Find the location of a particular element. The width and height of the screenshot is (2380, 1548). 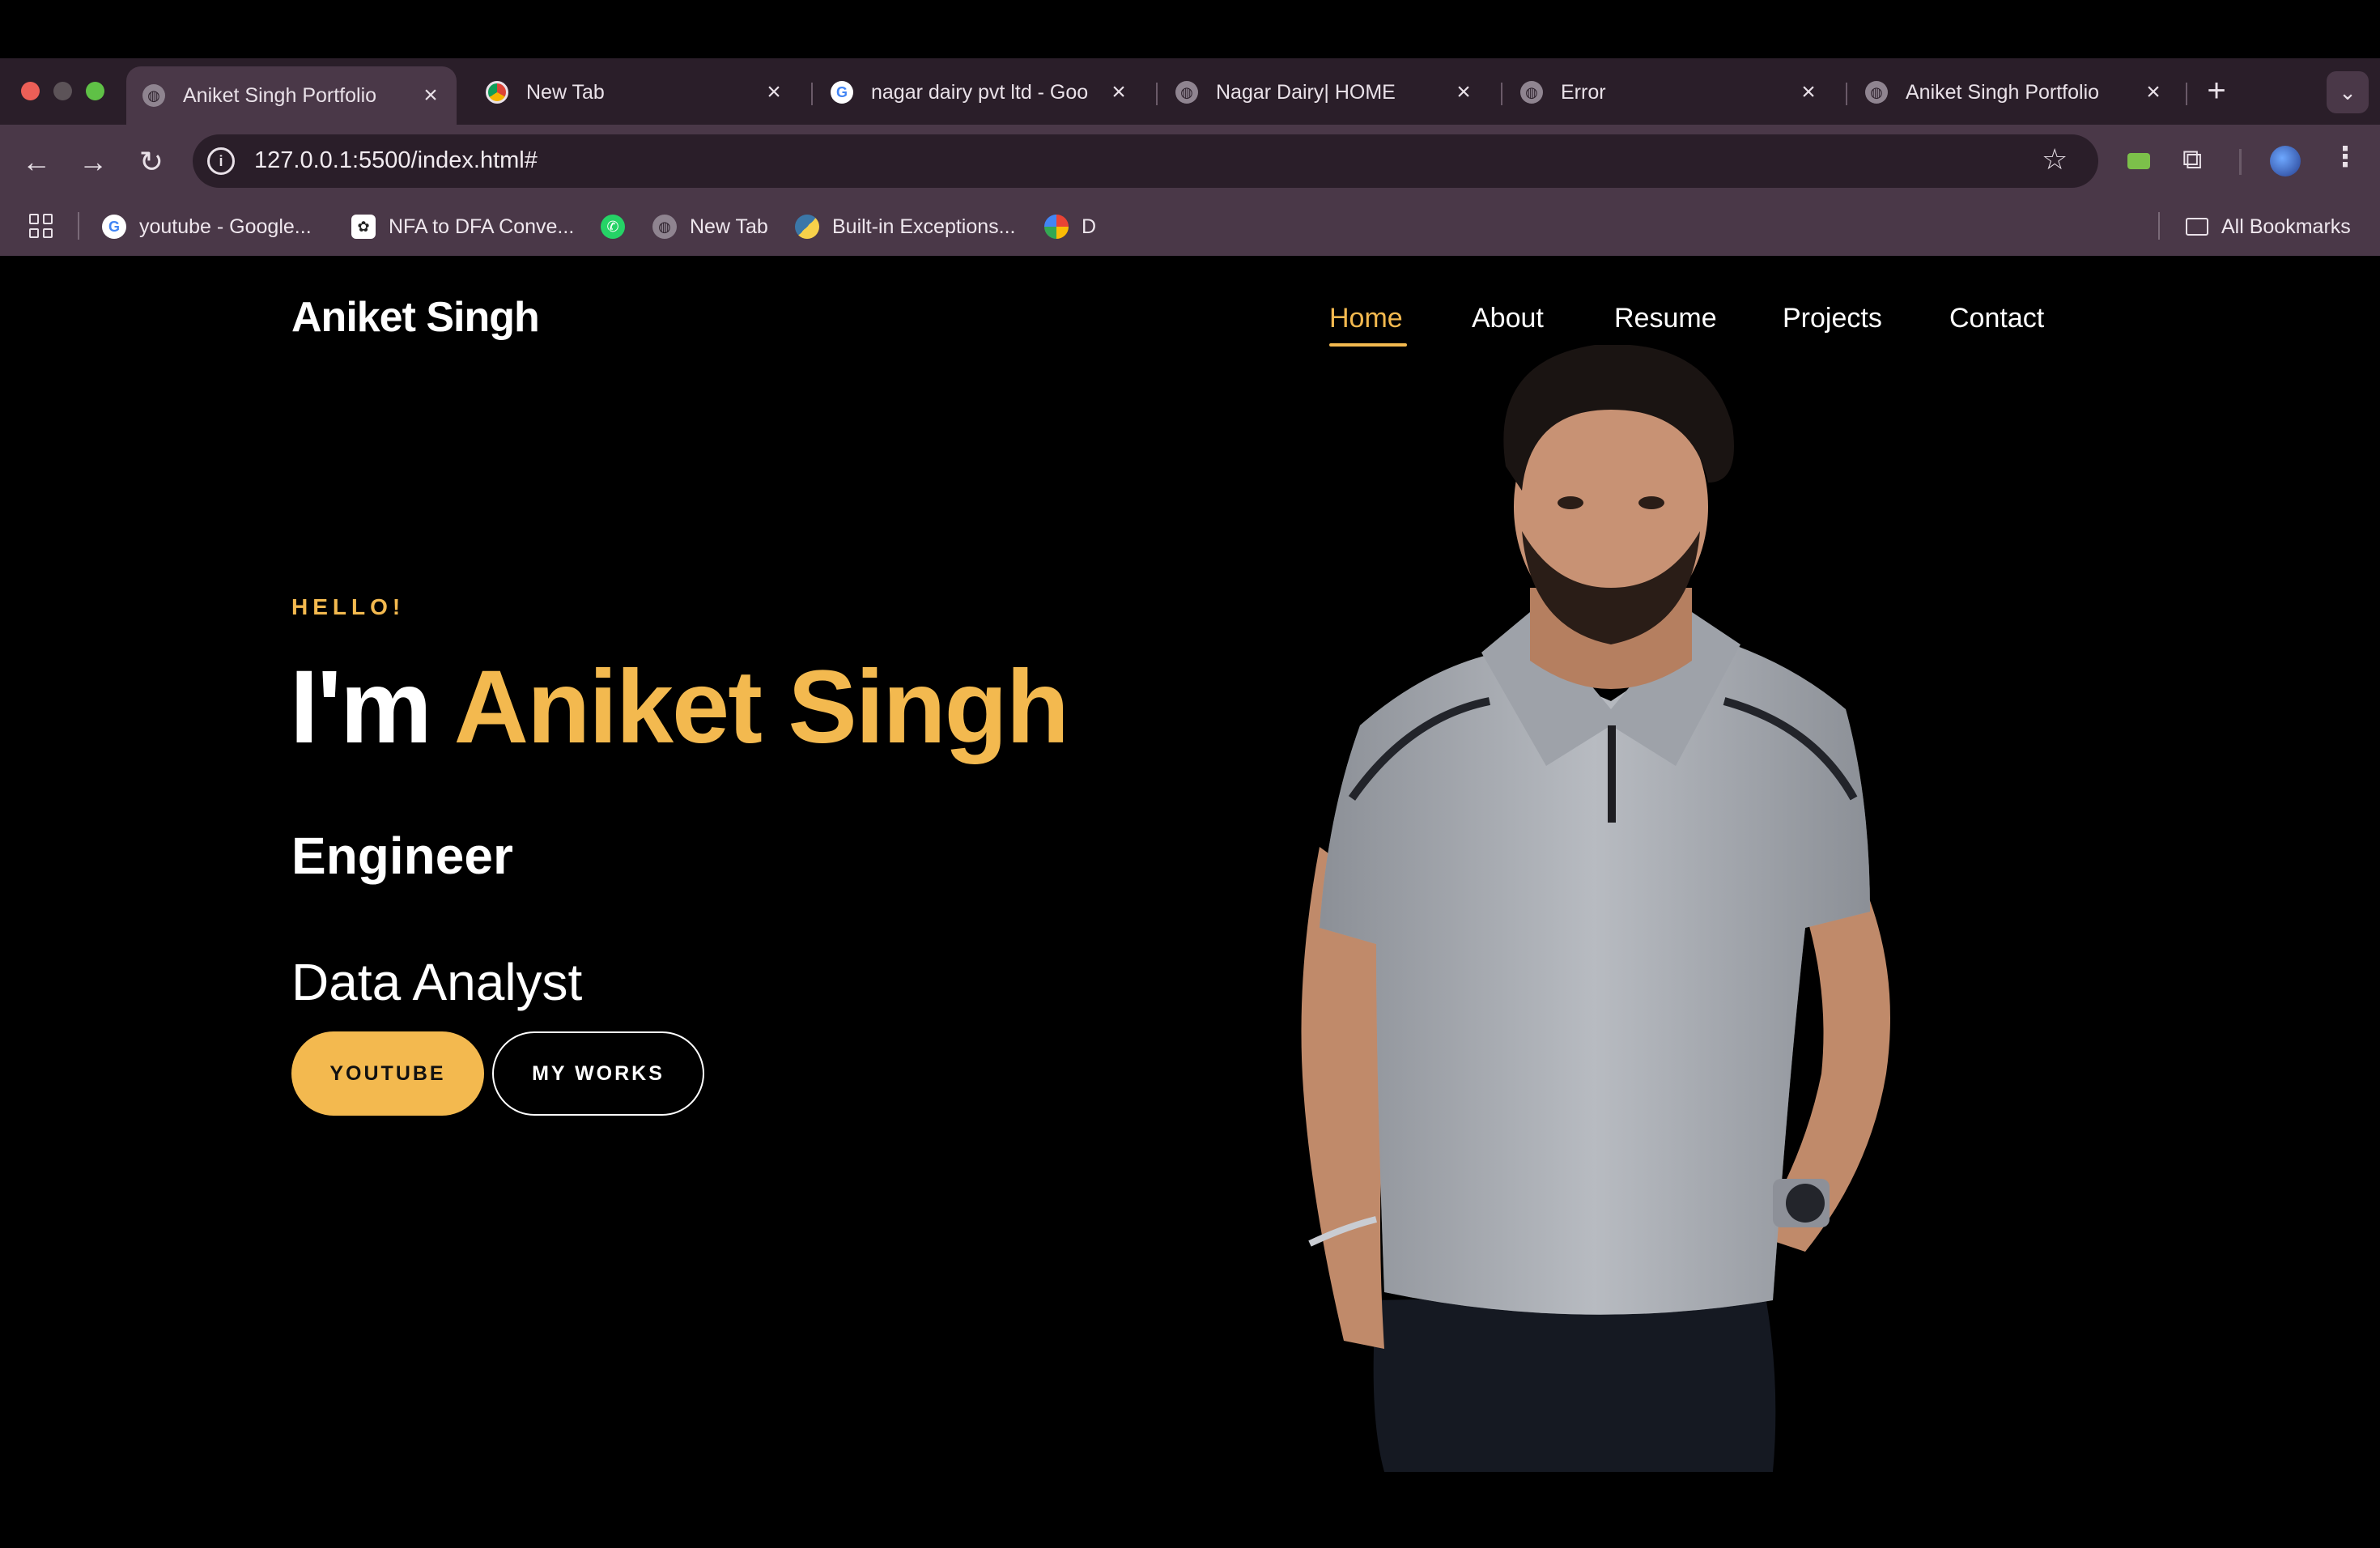

bookmark-new-tab: ◍ New Tab is located at coordinates (710, 226).